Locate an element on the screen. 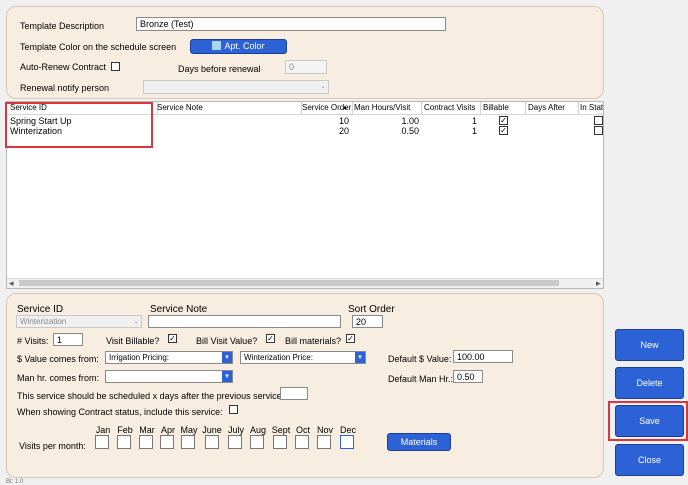 The width and height of the screenshot is (688, 485). days-before-renewal-label: Days before renewal is located at coordinates (219, 69).